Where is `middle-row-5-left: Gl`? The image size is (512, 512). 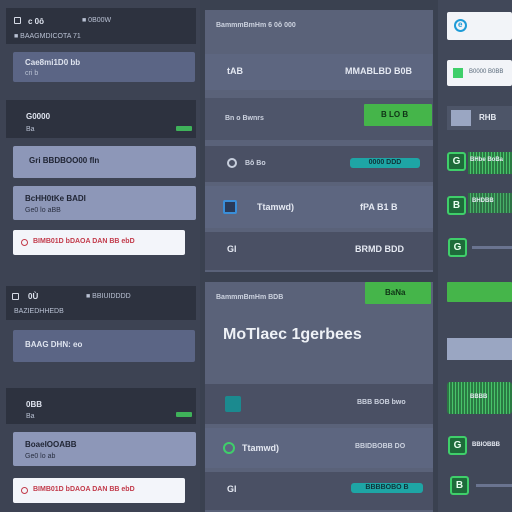
middle-row-5-left: Gl is located at coordinates (232, 249).